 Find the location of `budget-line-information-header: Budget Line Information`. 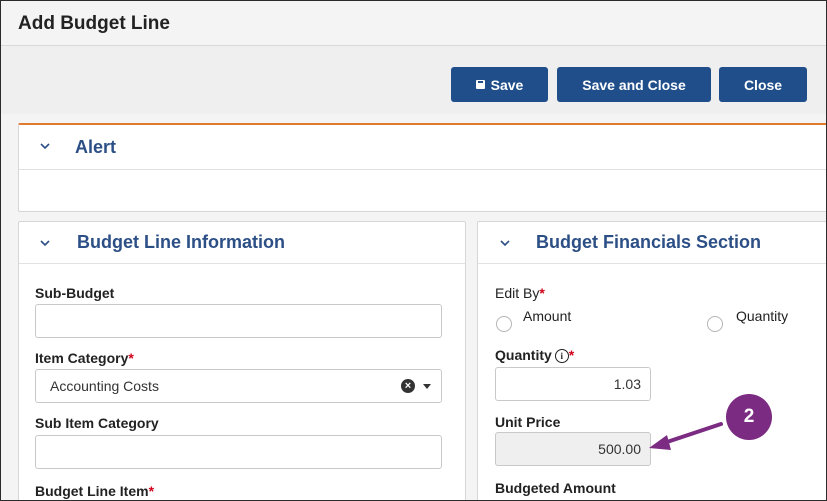

budget-line-information-header: Budget Line Information is located at coordinates (242, 243).